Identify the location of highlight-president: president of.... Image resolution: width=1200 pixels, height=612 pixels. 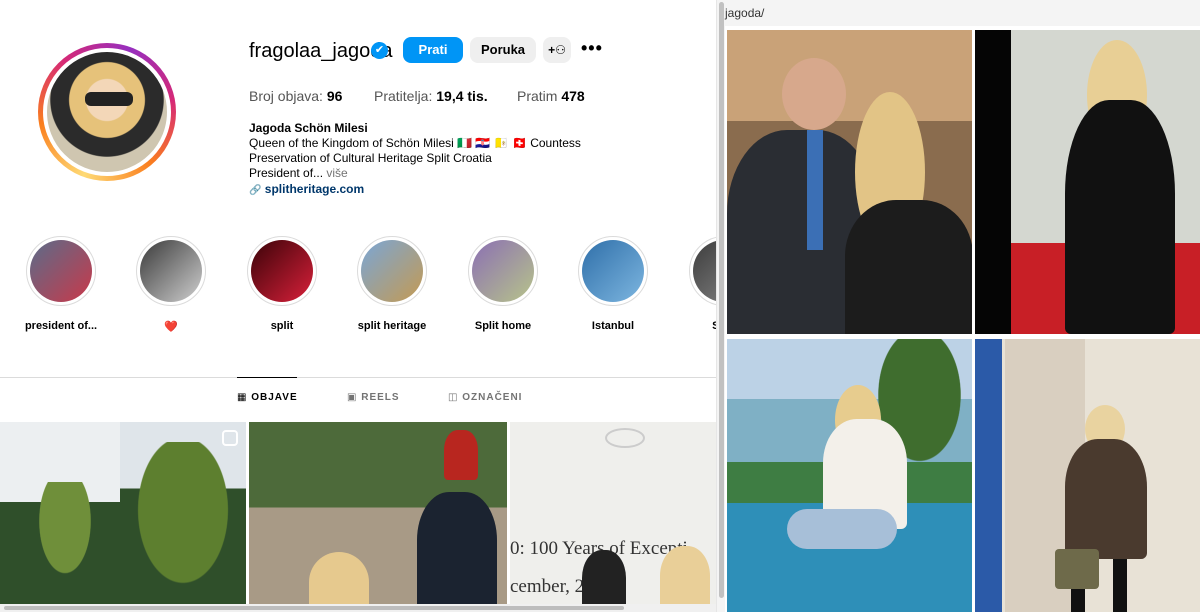
(61, 284).